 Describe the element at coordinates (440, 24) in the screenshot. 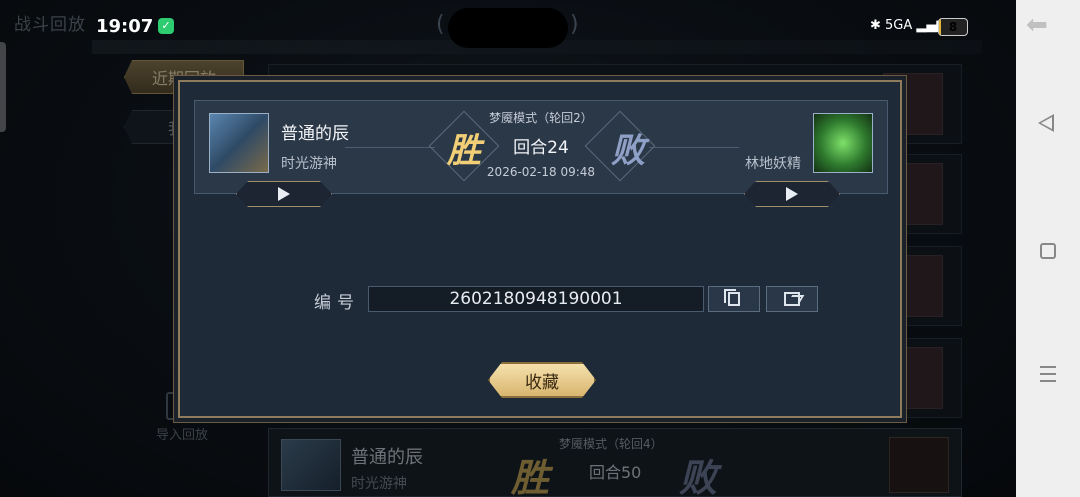

I see `bracket-left-icon: (` at that location.